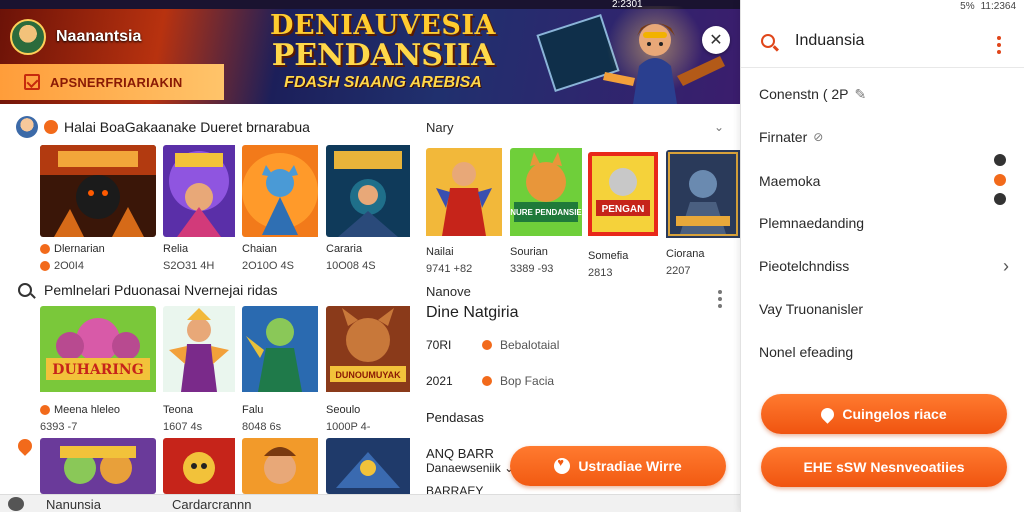  What do you see at coordinates (1000, 199) in the screenshot?
I see `share-icon` at bounding box center [1000, 199].